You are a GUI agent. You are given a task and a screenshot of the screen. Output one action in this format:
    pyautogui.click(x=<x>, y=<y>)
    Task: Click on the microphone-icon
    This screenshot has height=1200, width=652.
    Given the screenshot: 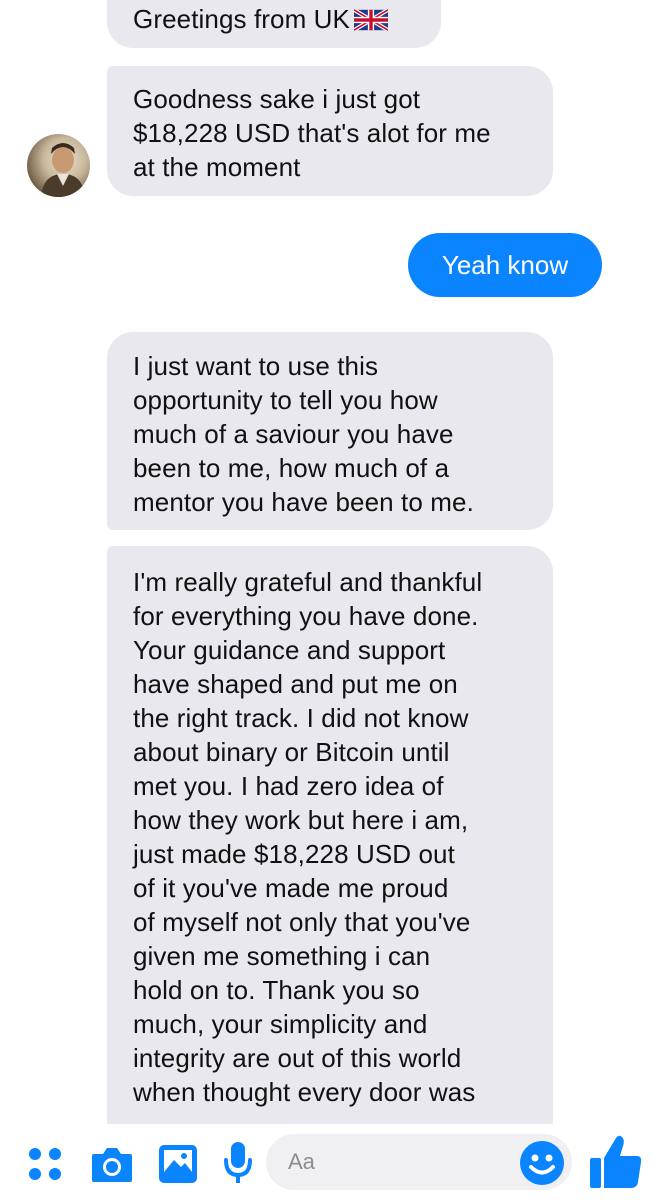 What is the action you would take?
    pyautogui.click(x=238, y=1163)
    